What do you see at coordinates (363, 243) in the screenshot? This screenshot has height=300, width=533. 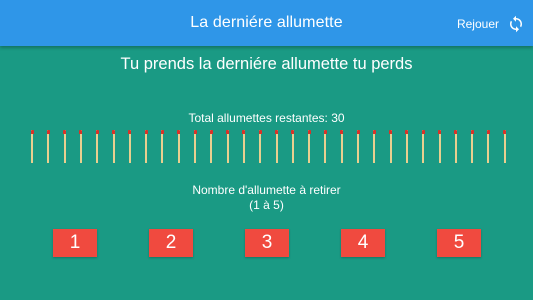 I see `remove-4-button: 4` at bounding box center [363, 243].